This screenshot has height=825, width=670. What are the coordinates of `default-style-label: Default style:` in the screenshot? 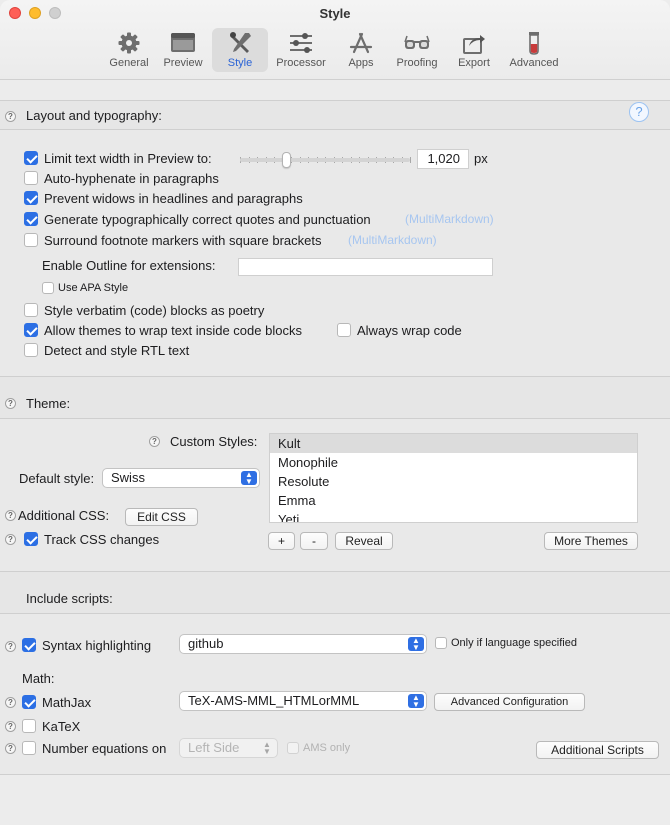 It's located at (57, 478).